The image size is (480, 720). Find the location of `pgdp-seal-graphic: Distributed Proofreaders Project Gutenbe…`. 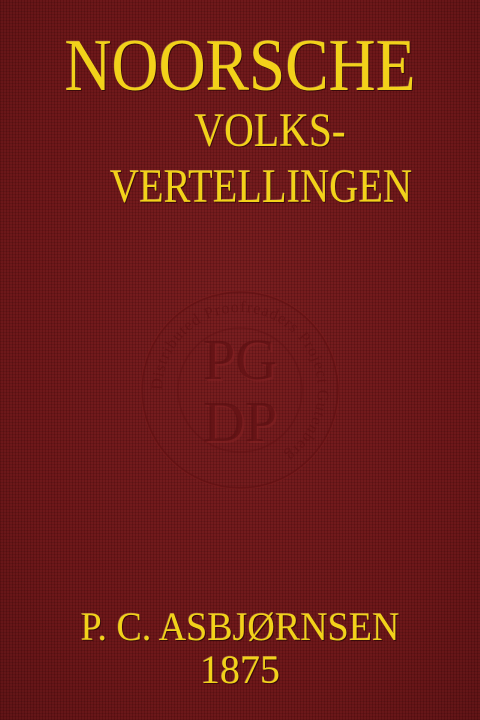

pgdp-seal-graphic: Distributed Proofreaders Project Gutenbe… is located at coordinates (240, 390).